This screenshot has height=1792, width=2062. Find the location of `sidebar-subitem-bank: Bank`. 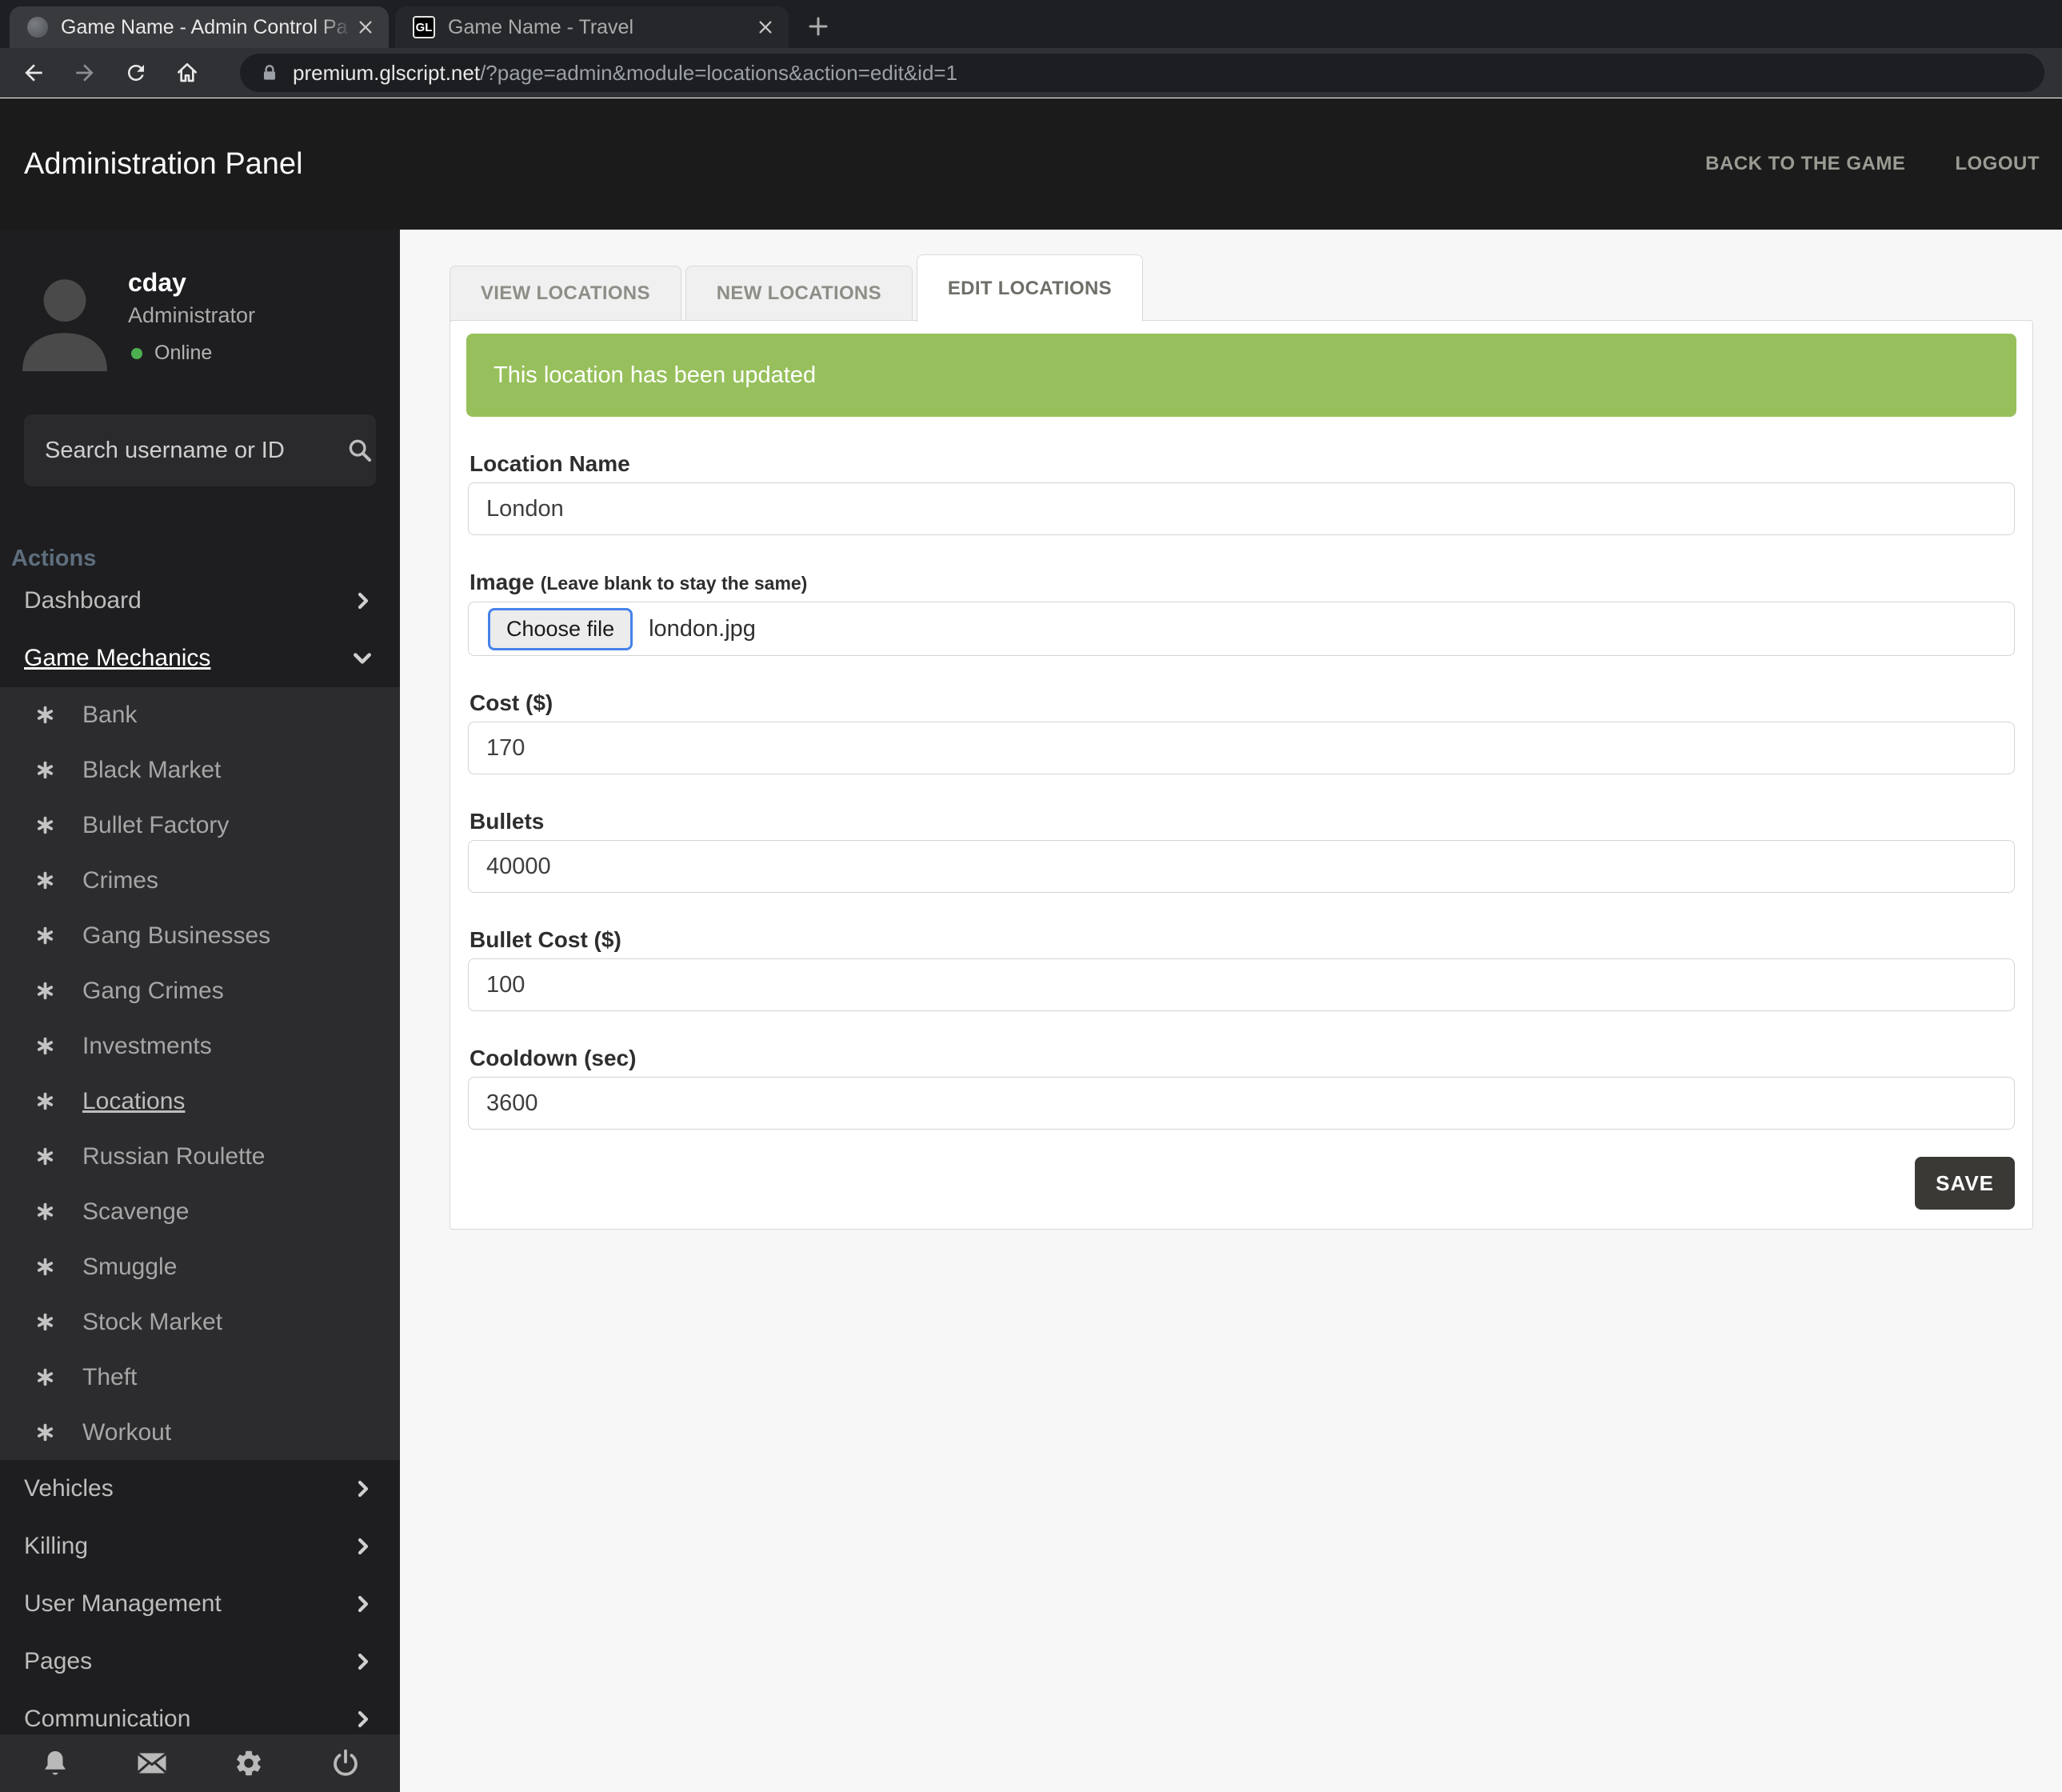

sidebar-subitem-bank: Bank is located at coordinates (200, 714).